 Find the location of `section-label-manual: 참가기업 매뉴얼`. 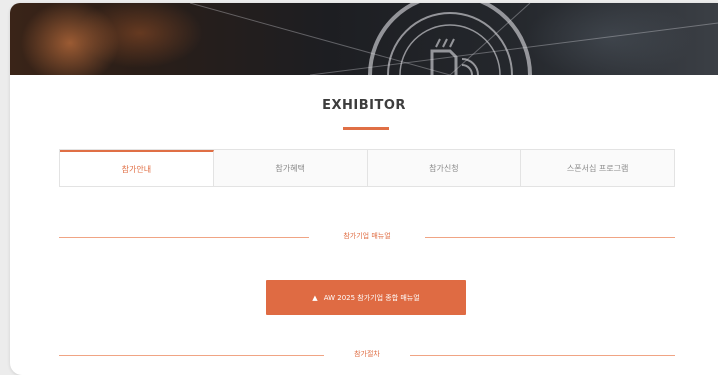

section-label-manual: 참가기업 매뉴얼 is located at coordinates (367, 236).